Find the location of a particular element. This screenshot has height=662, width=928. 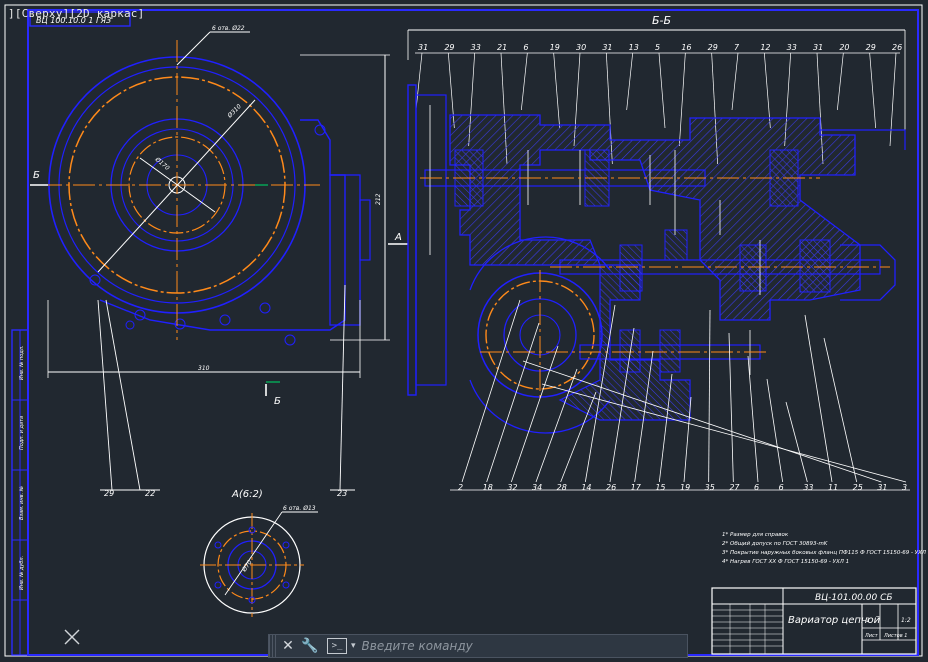

section-title: Б-Б is located at coordinates (661, 20).